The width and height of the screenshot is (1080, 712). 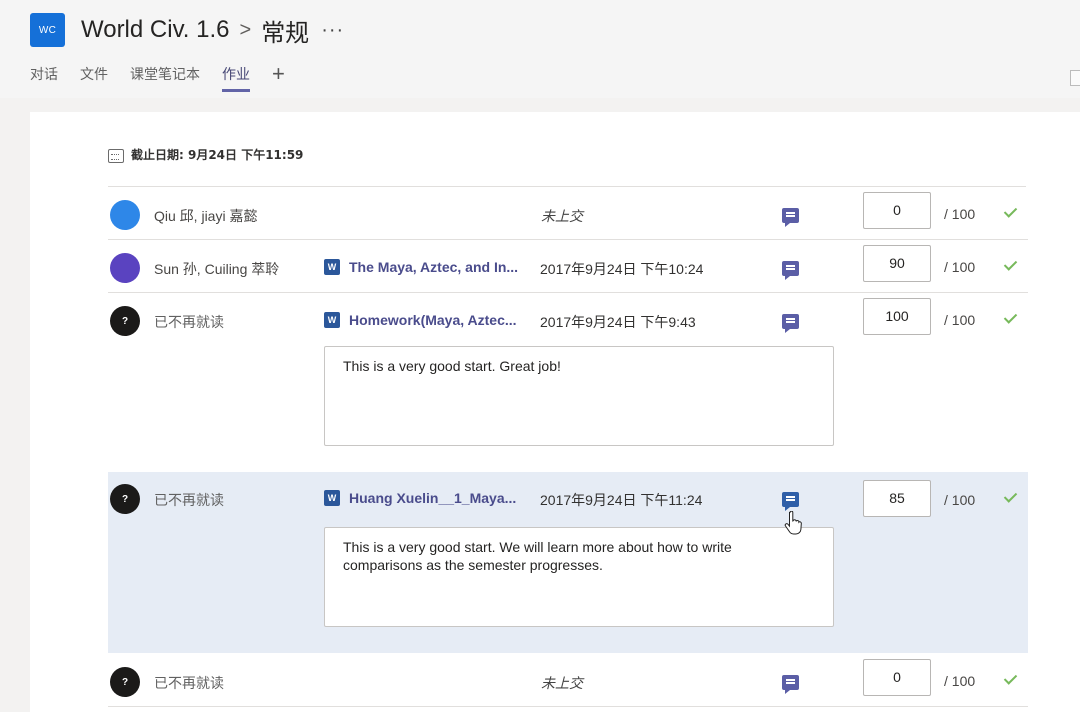 I want to click on hand-cursor-icon, so click(x=793, y=523).